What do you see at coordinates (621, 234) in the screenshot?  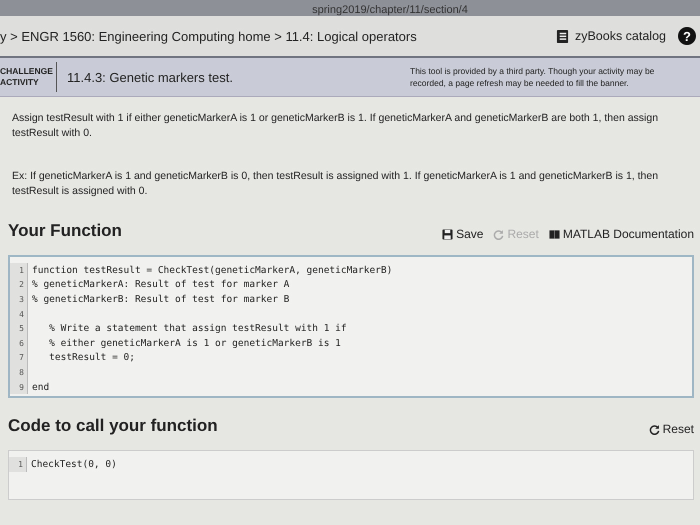 I see `documentation-link: MATLAB Documentation` at bounding box center [621, 234].